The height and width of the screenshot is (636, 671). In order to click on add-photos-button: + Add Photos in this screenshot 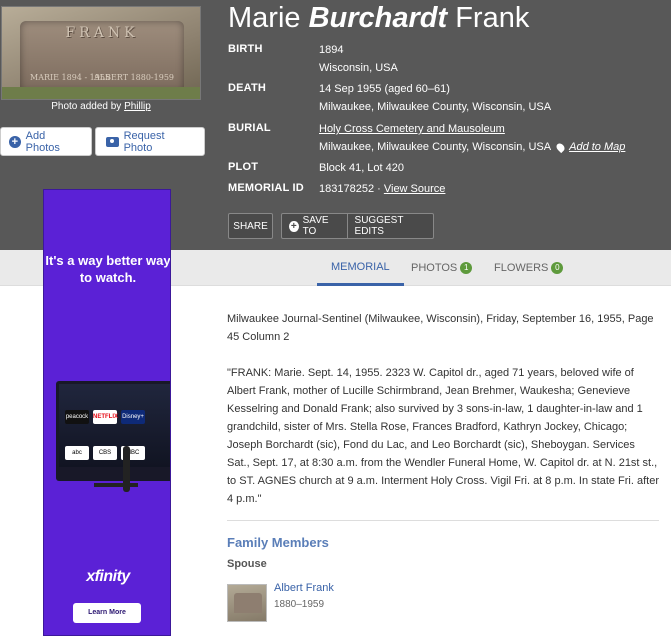, I will do `click(46, 141)`.